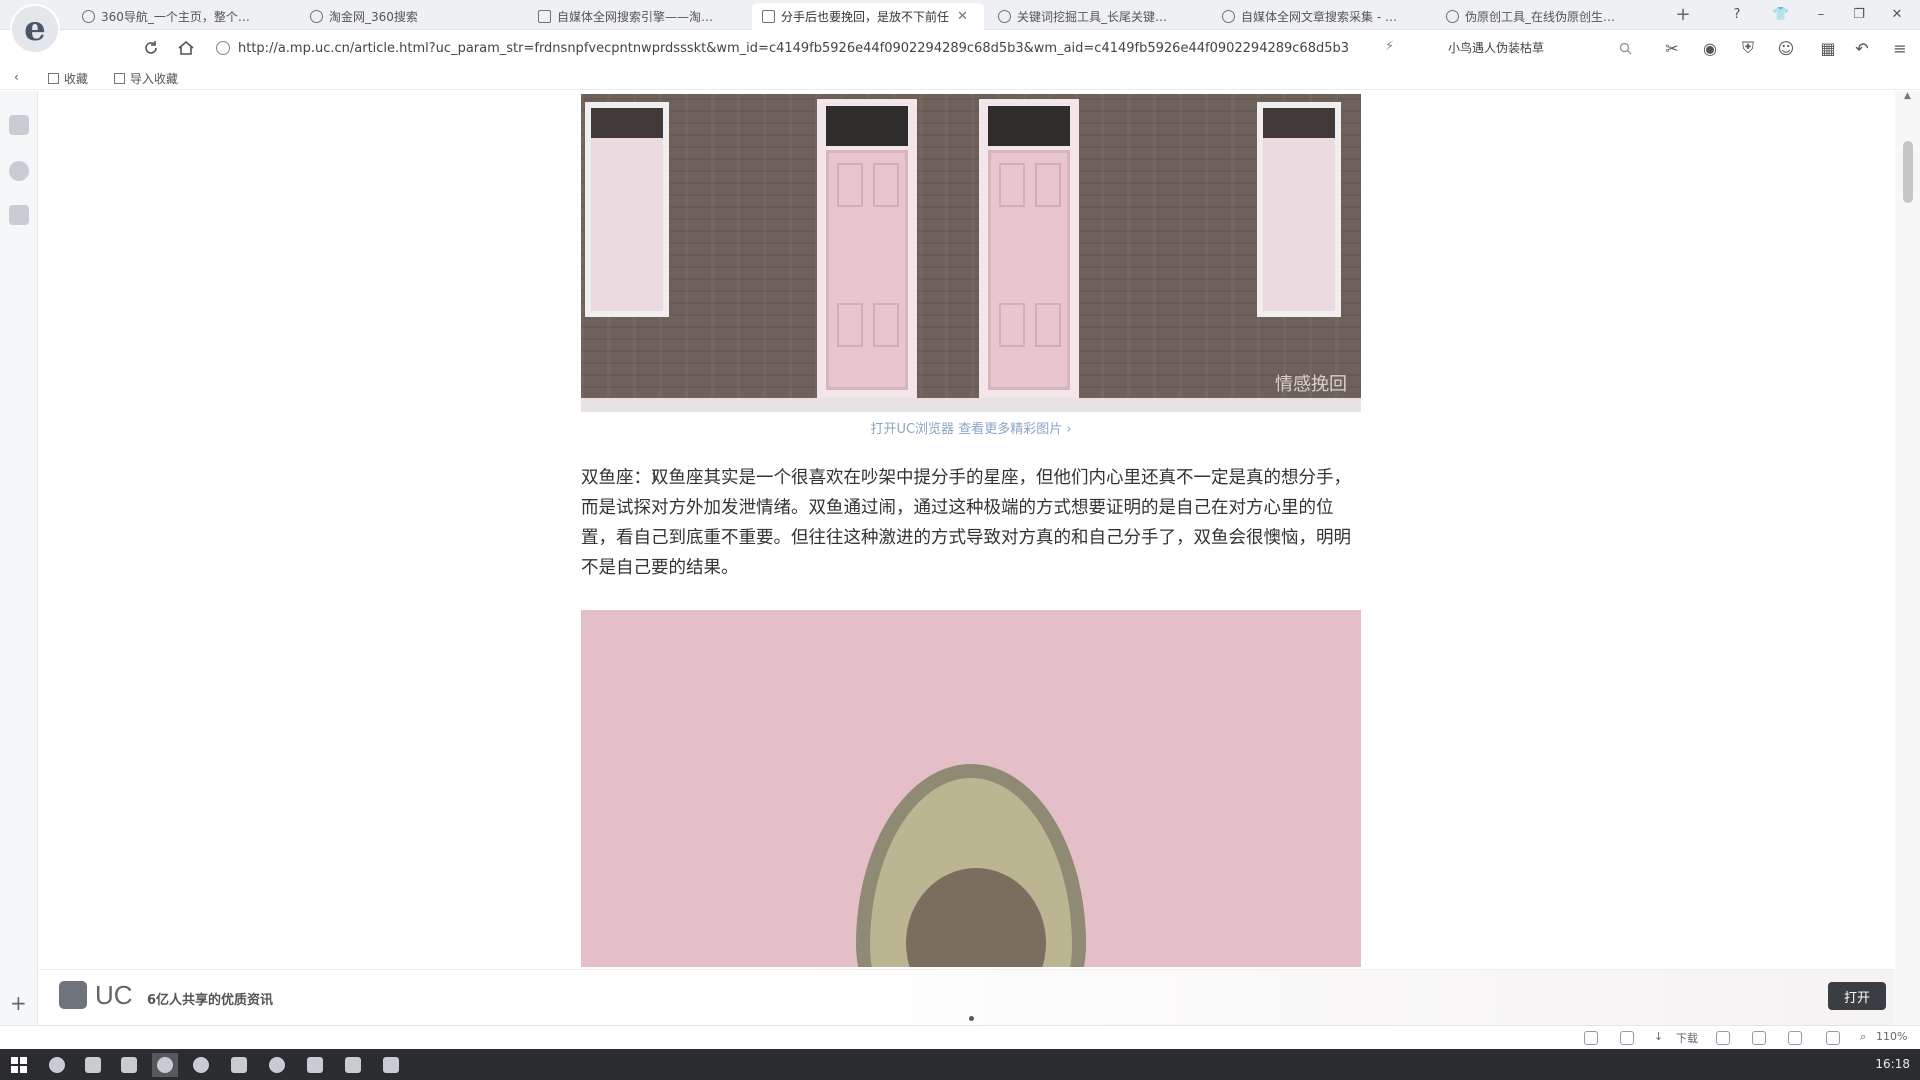  What do you see at coordinates (57, 1065) in the screenshot?
I see `taskbar-browser-icon` at bounding box center [57, 1065].